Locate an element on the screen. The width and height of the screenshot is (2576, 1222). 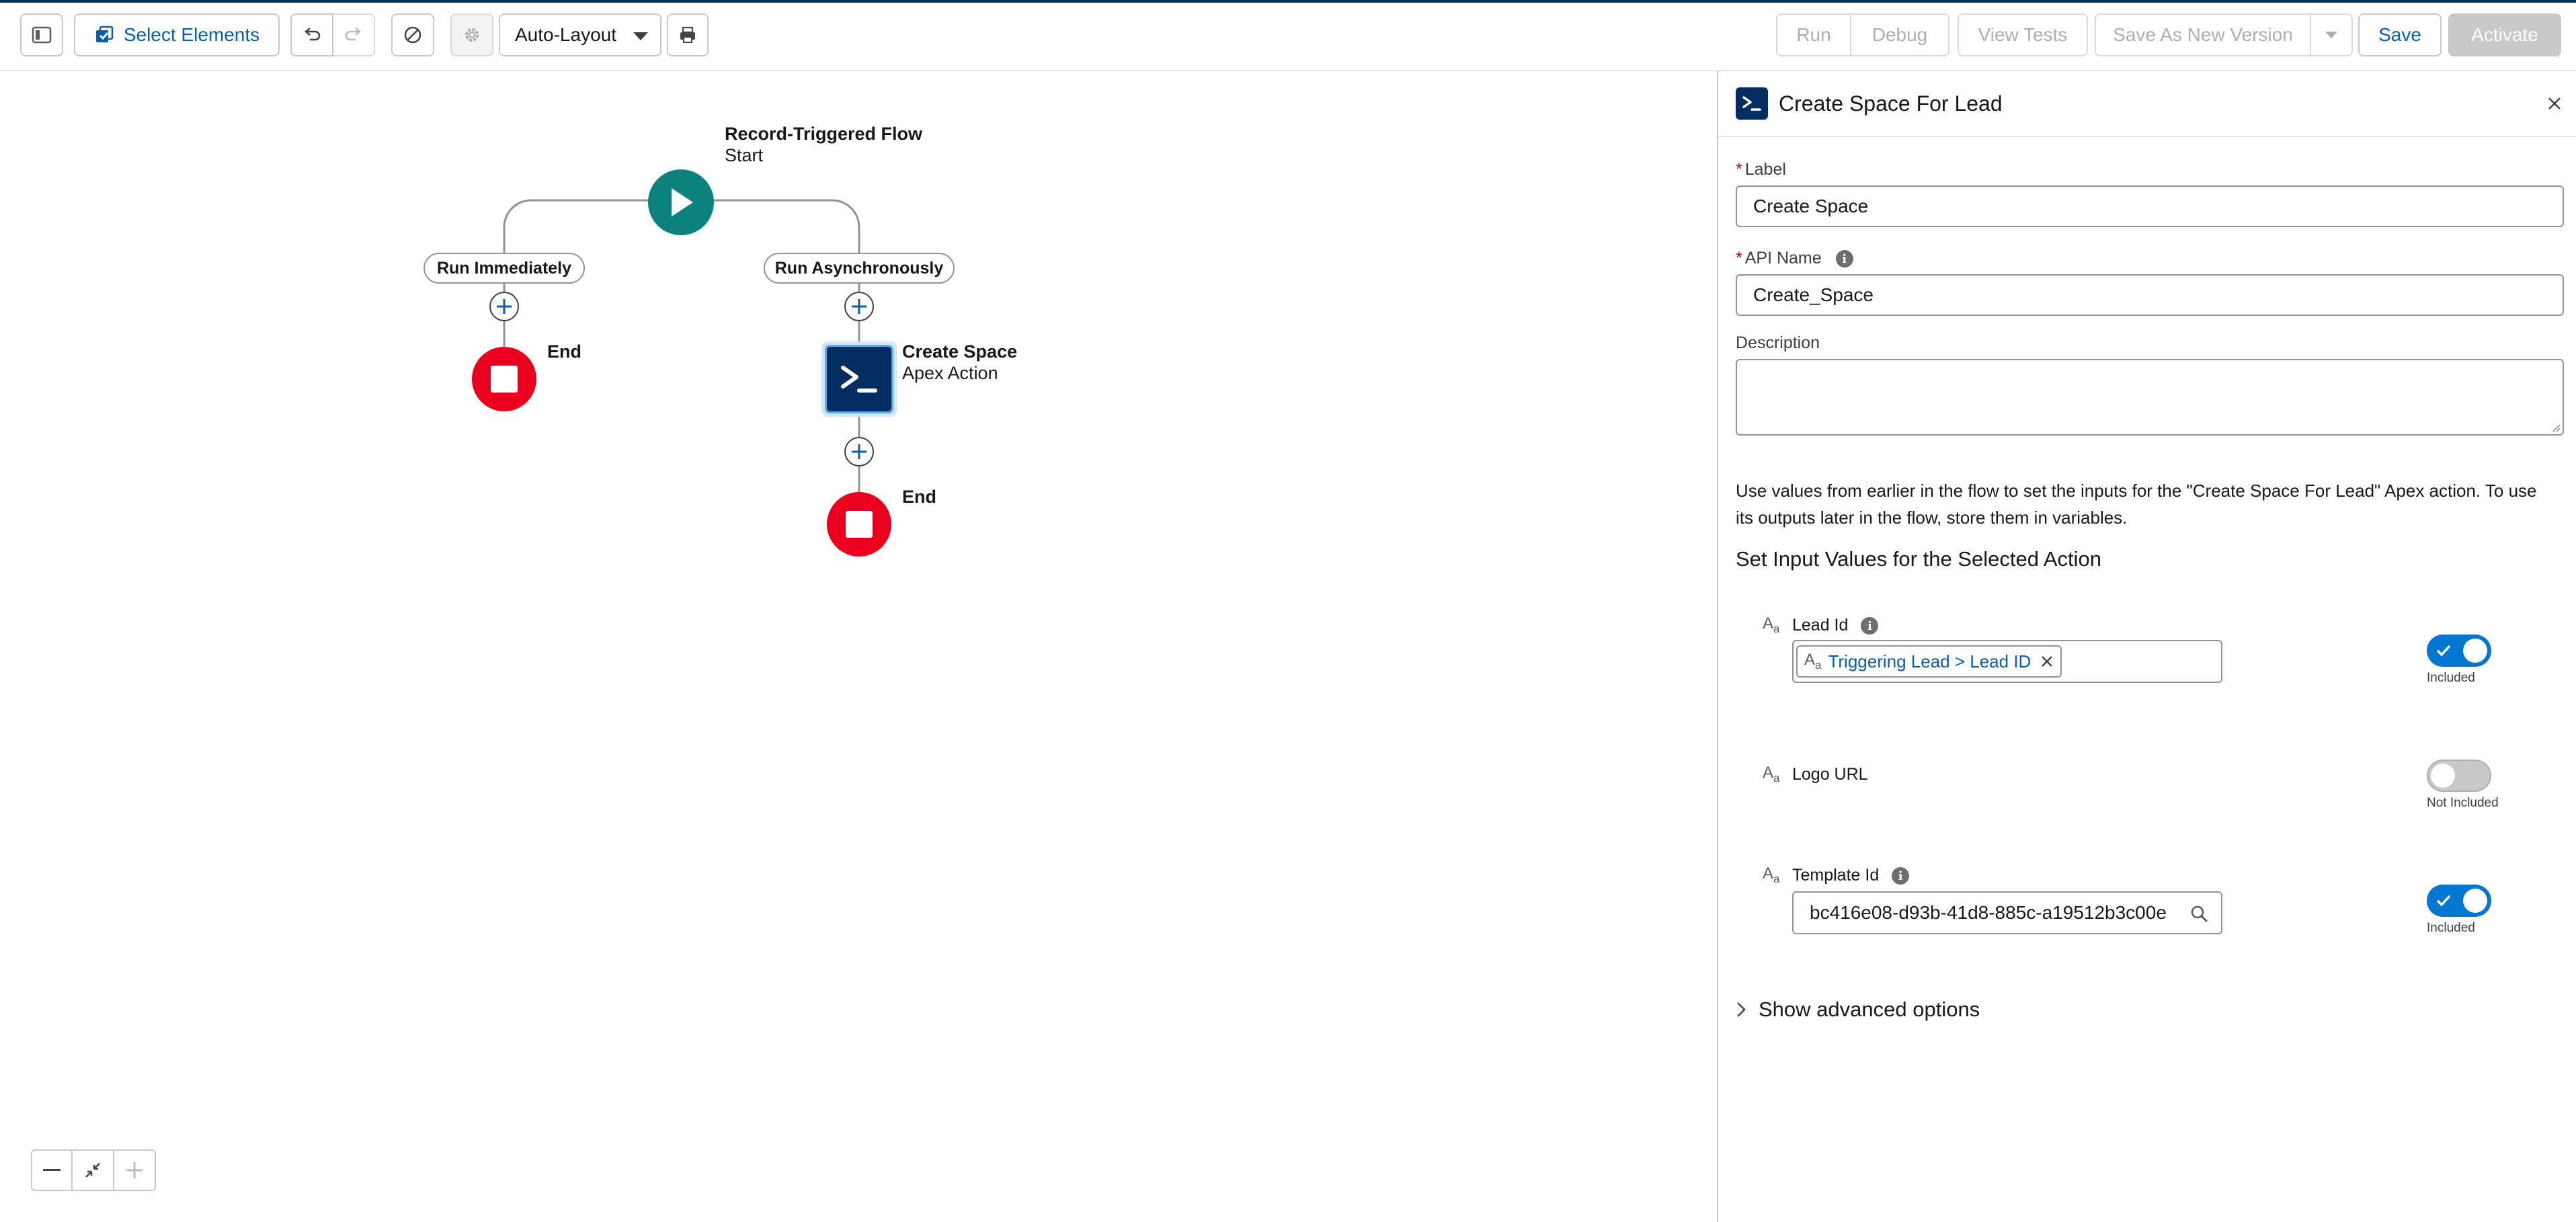
start-node is located at coordinates (681, 202).